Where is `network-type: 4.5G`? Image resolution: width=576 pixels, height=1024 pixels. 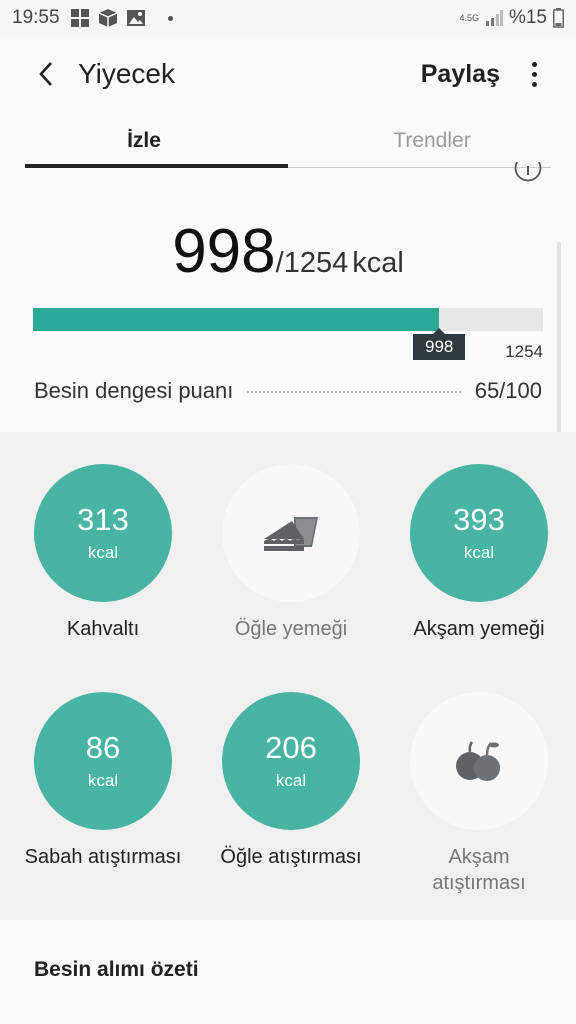 network-type: 4.5G is located at coordinates (469, 17).